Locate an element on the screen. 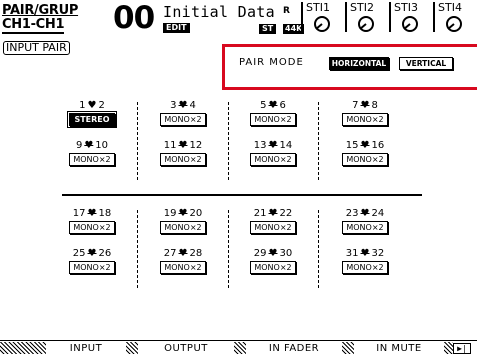  st-input-4: STI4 is located at coordinates (455, 17).